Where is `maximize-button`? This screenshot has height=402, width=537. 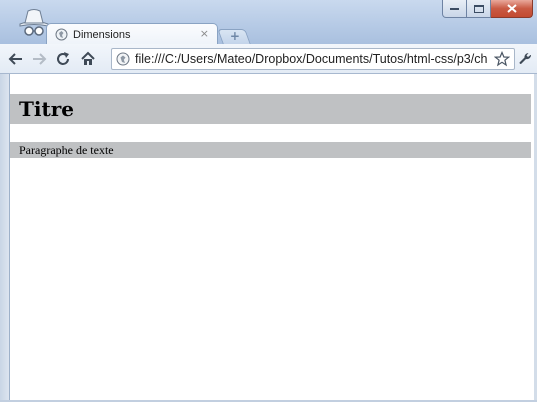
maximize-button is located at coordinates (479, 9).